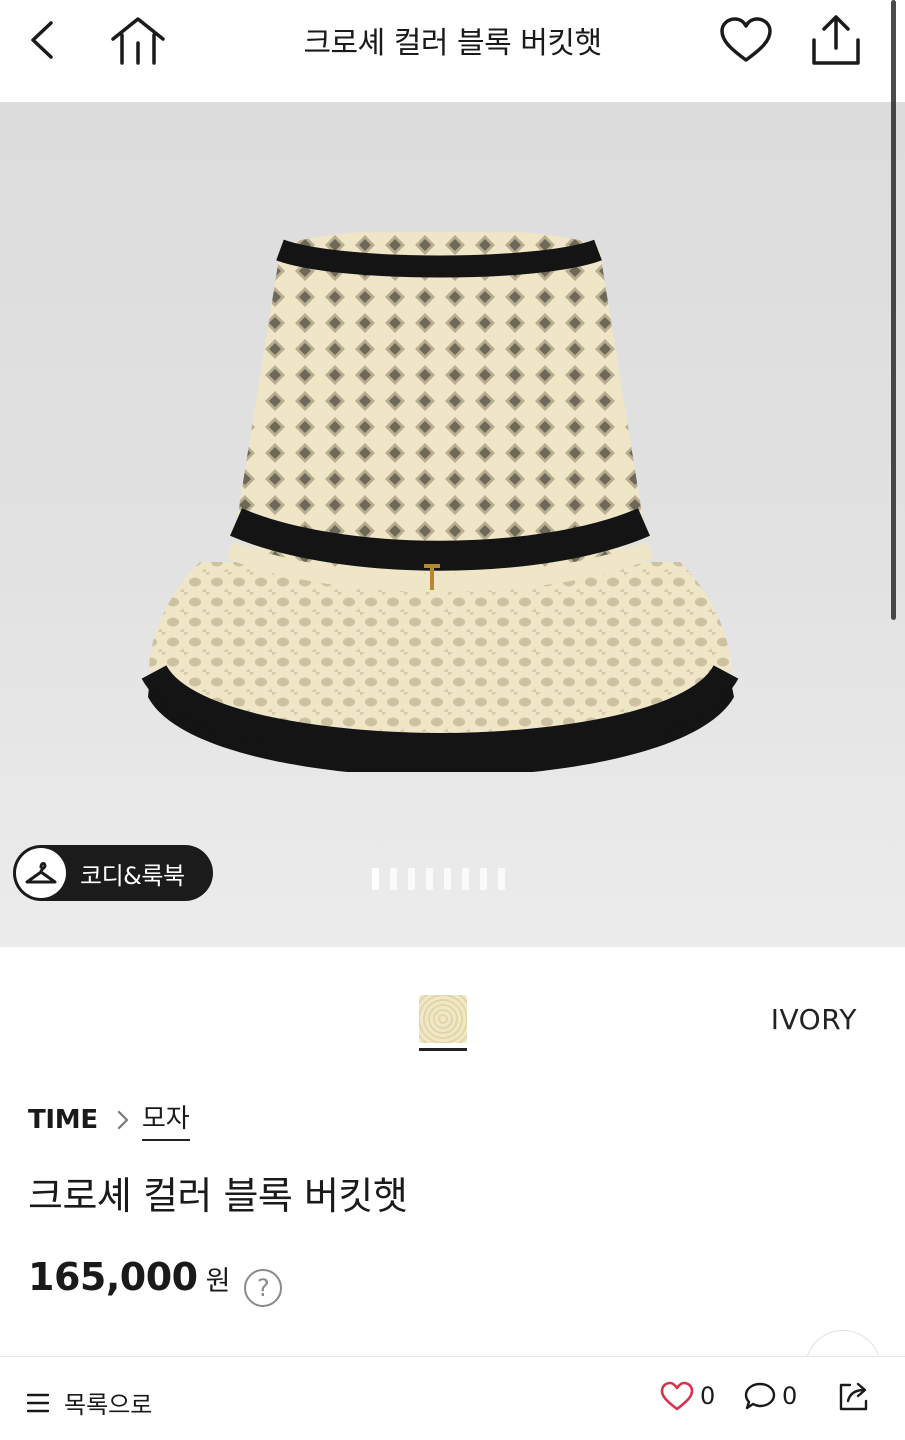 The image size is (905, 1440). I want to click on selected-underline, so click(443, 1049).